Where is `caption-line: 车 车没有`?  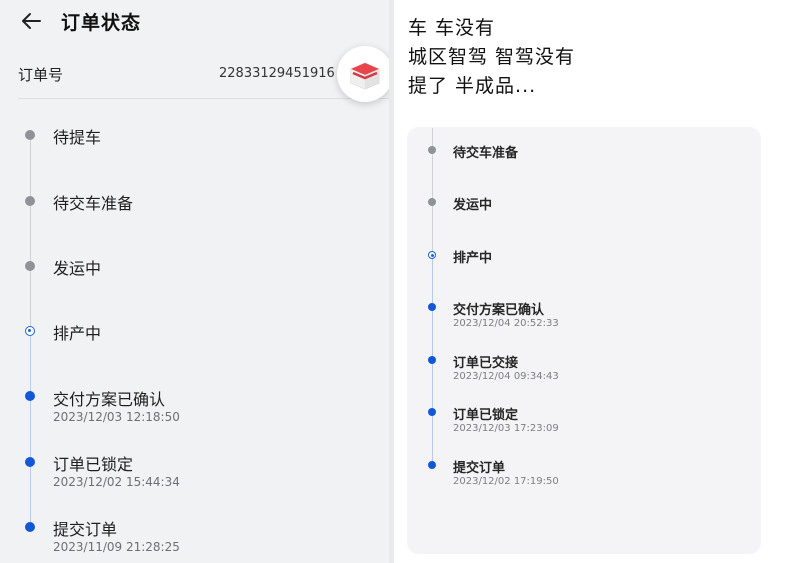
caption-line: 车 车没有 is located at coordinates (452, 28).